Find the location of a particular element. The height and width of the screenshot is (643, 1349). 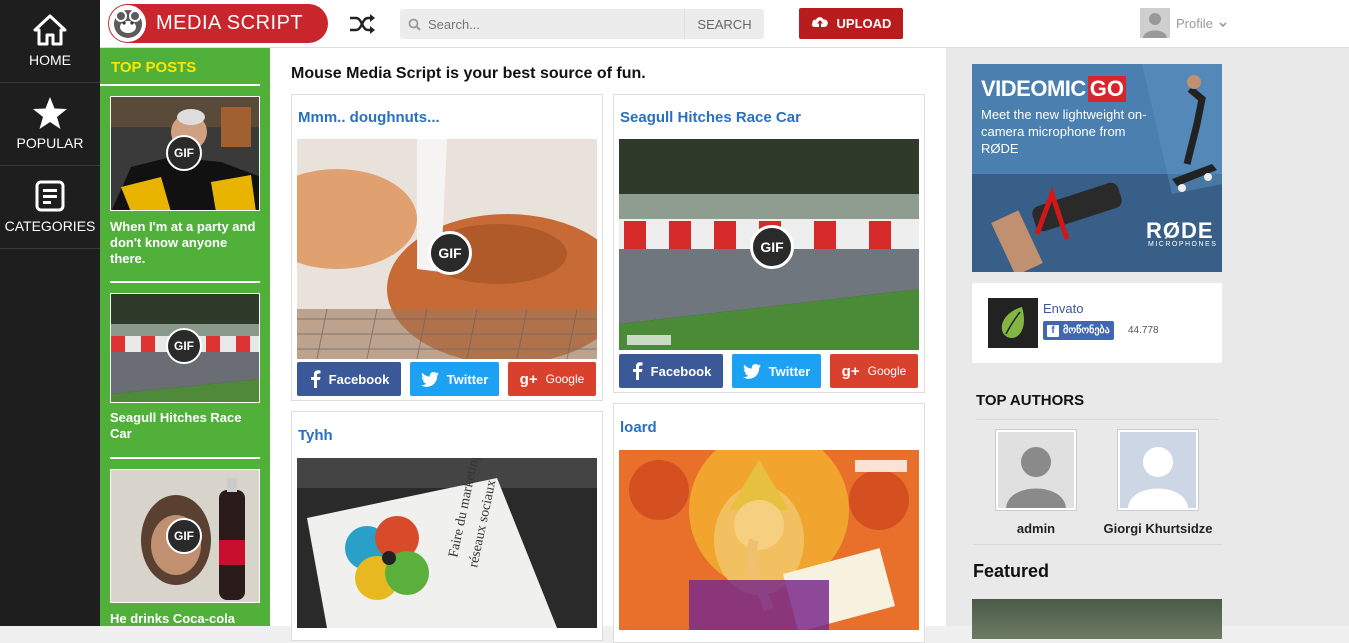

ad-brand: VIDEOMIC GO is located at coordinates (1054, 89).